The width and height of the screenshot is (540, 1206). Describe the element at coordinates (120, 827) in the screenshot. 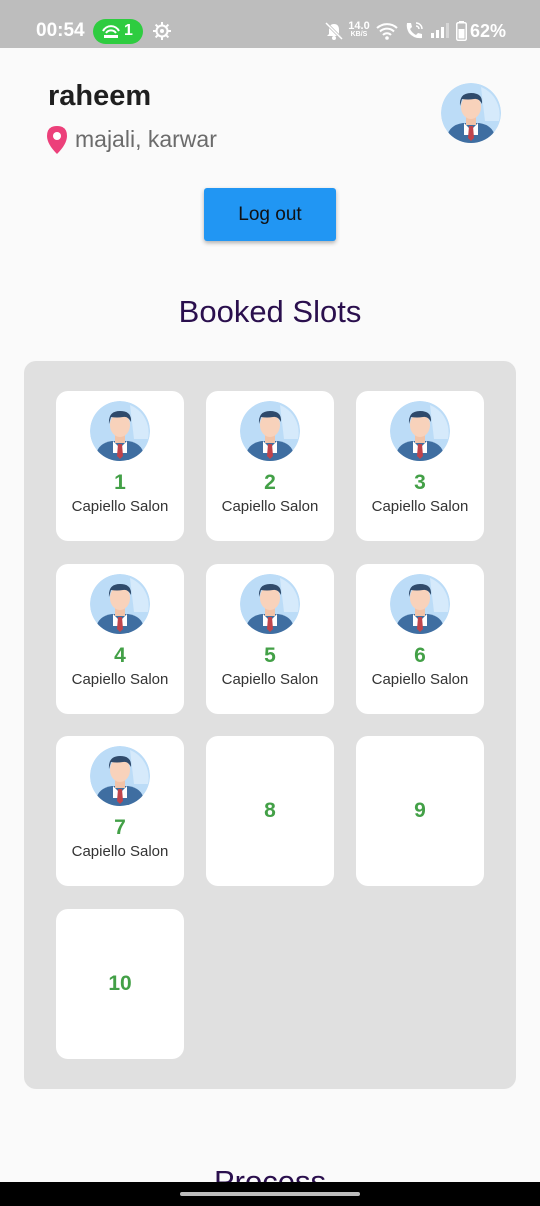

I see `slot-number: 7` at that location.